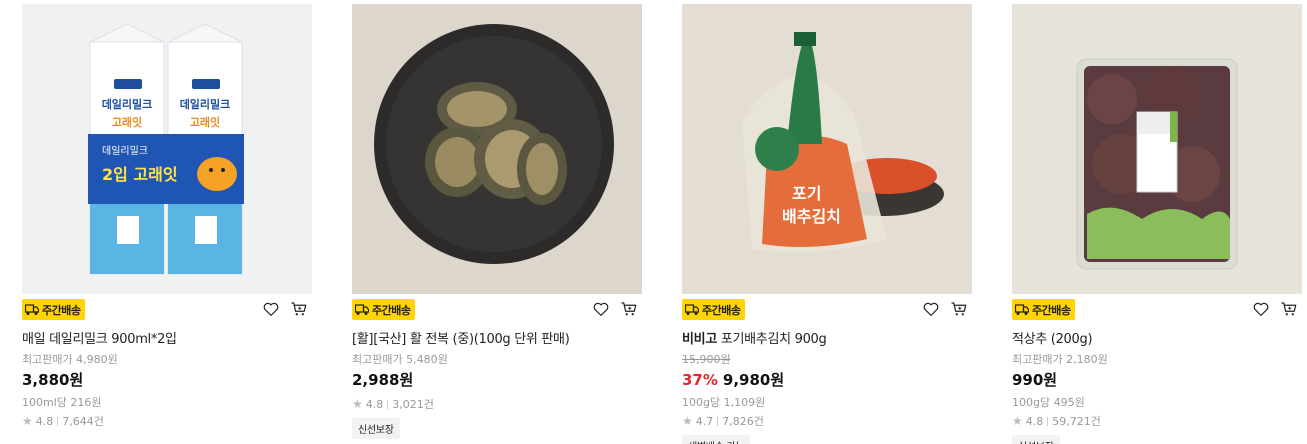 The width and height of the screenshot is (1307, 444). What do you see at coordinates (827, 337) in the screenshot?
I see `product-name: 비비고 포기배추김치 900g` at bounding box center [827, 337].